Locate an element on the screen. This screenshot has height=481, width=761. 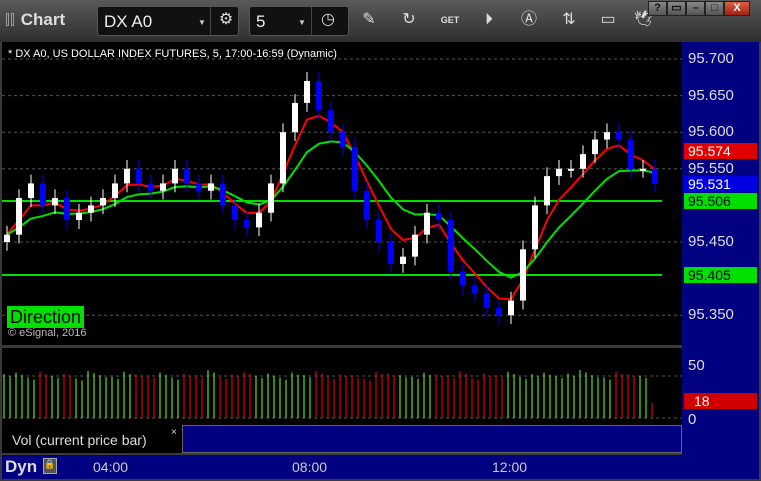
volume-label: 50 is located at coordinates (696, 365).